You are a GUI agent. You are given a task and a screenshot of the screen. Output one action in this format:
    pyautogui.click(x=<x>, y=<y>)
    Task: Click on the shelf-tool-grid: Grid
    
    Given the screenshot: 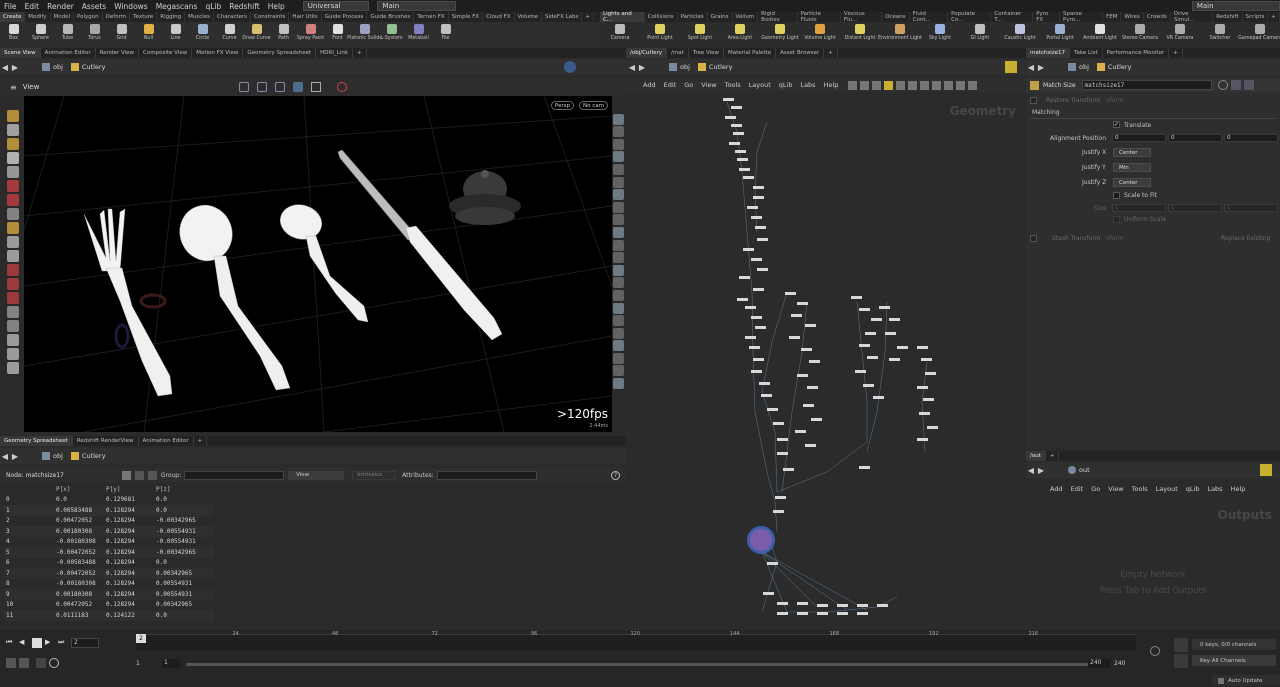 What is the action you would take?
    pyautogui.click(x=121, y=35)
    